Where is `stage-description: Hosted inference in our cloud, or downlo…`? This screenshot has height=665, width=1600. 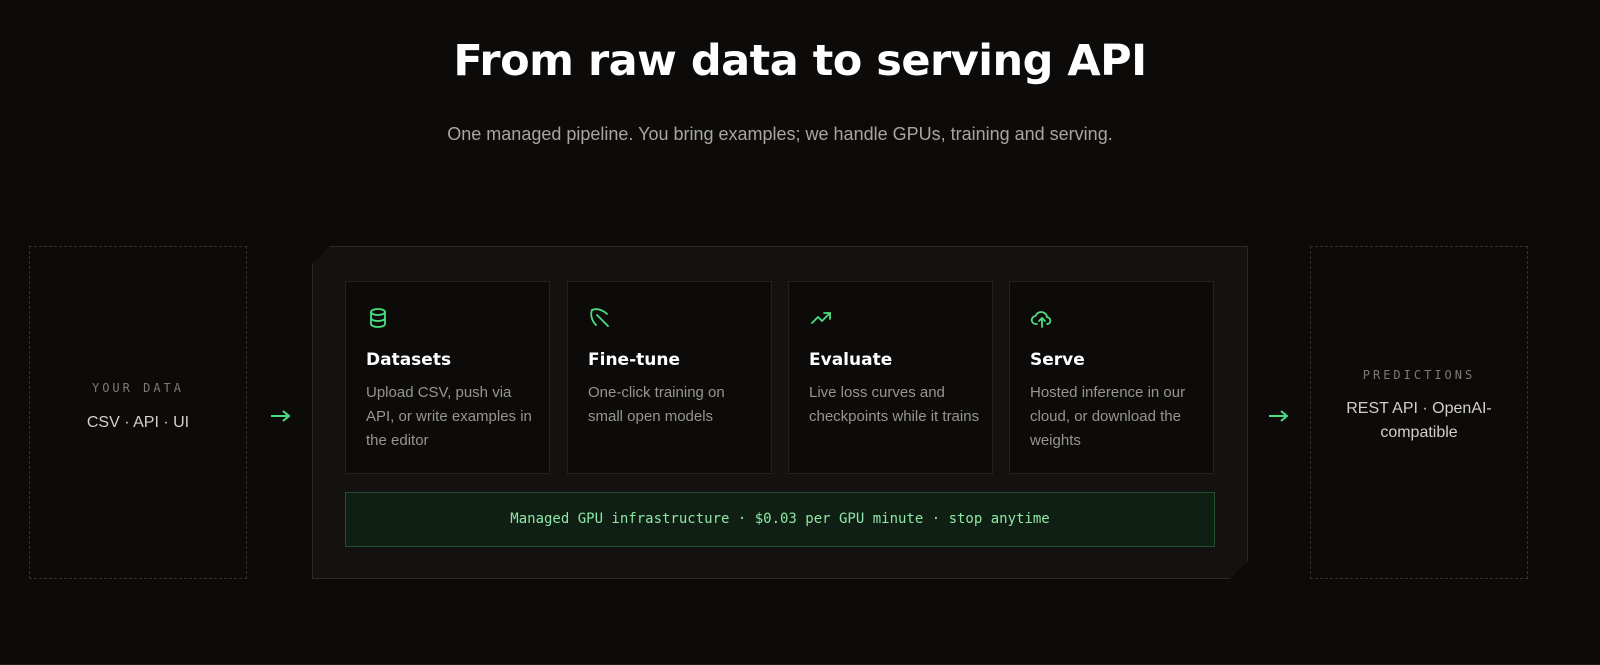
stage-description: Hosted inference in our cloud, or downlo… is located at coordinates (1108, 416).